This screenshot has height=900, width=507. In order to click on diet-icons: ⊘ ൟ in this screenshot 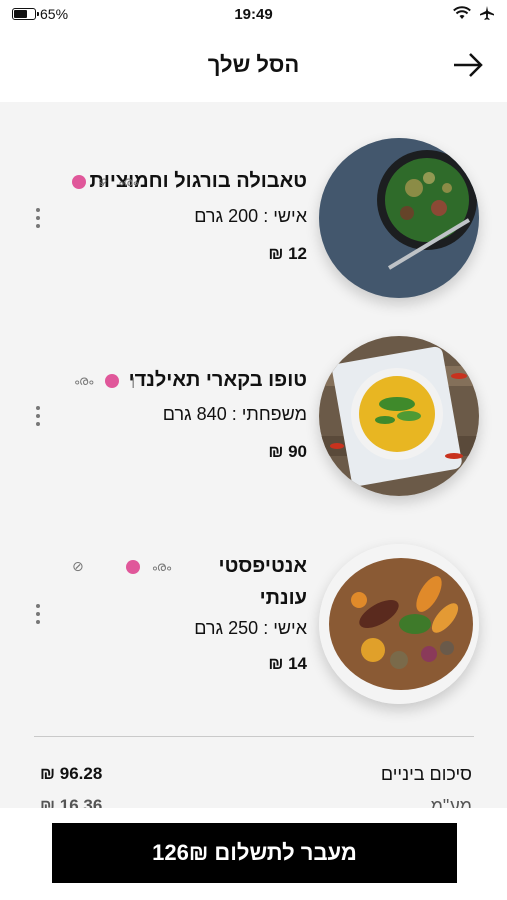, I will do `click(121, 566)`.